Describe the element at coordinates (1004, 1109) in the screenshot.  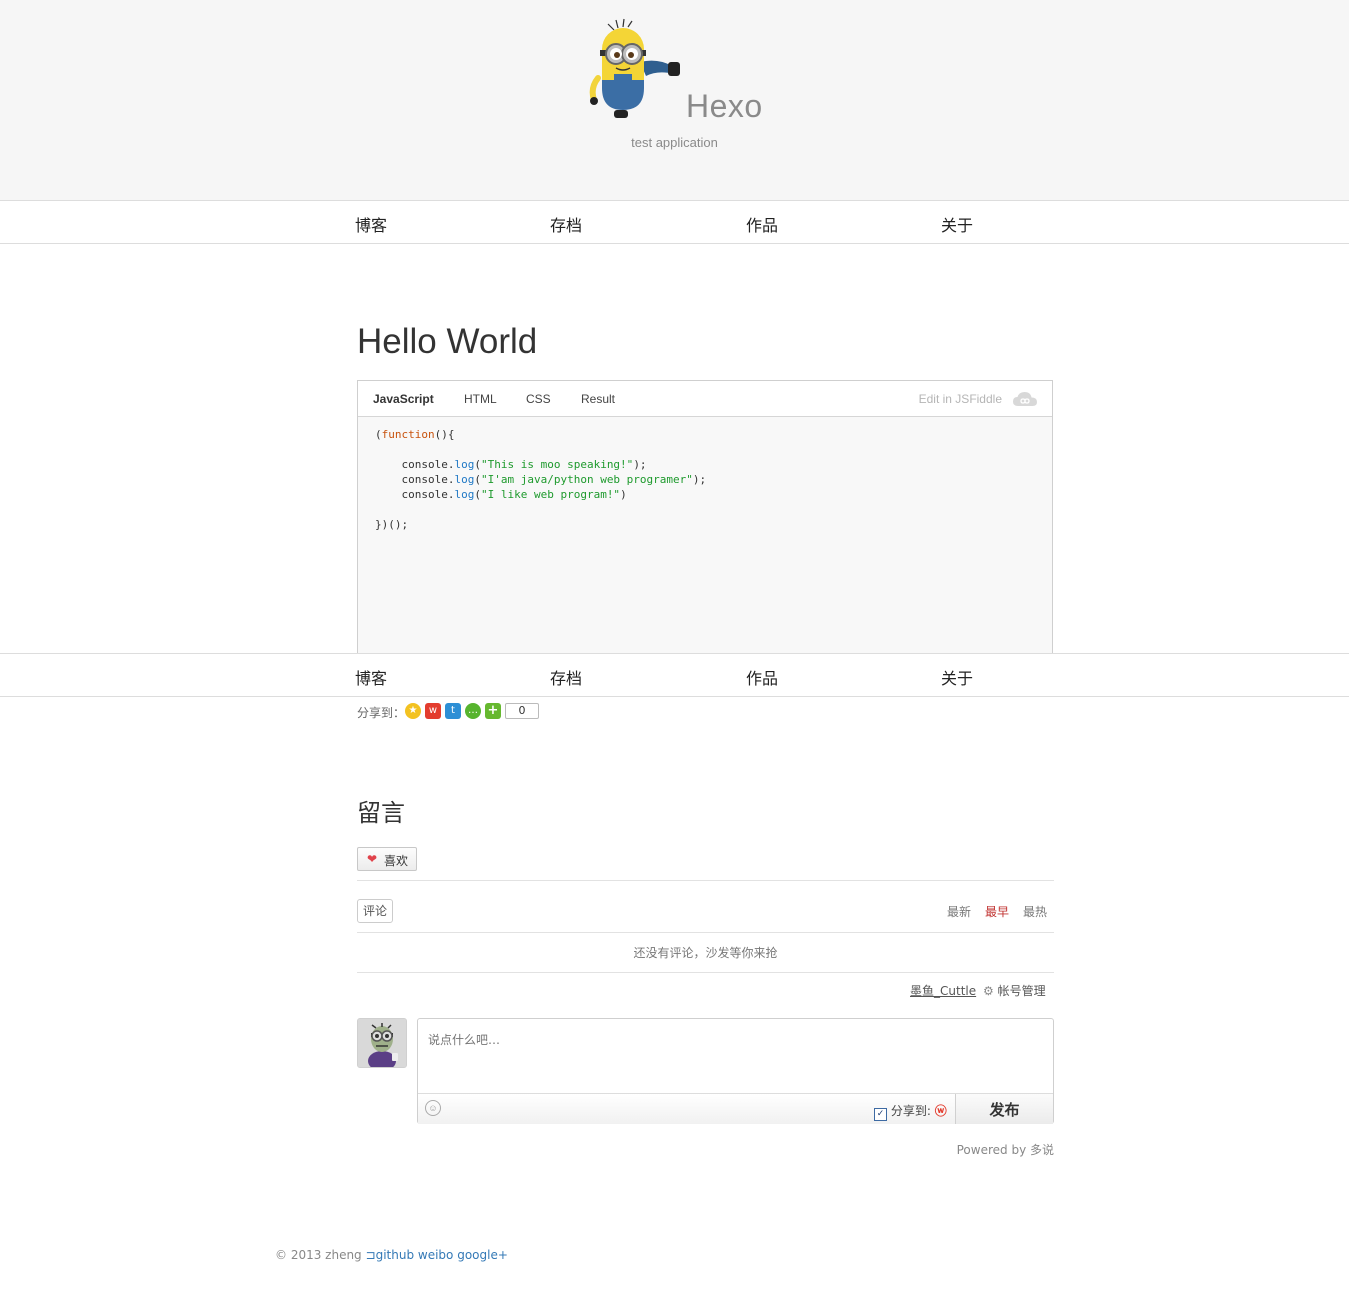
I see `submit-comment-button: 发布` at that location.